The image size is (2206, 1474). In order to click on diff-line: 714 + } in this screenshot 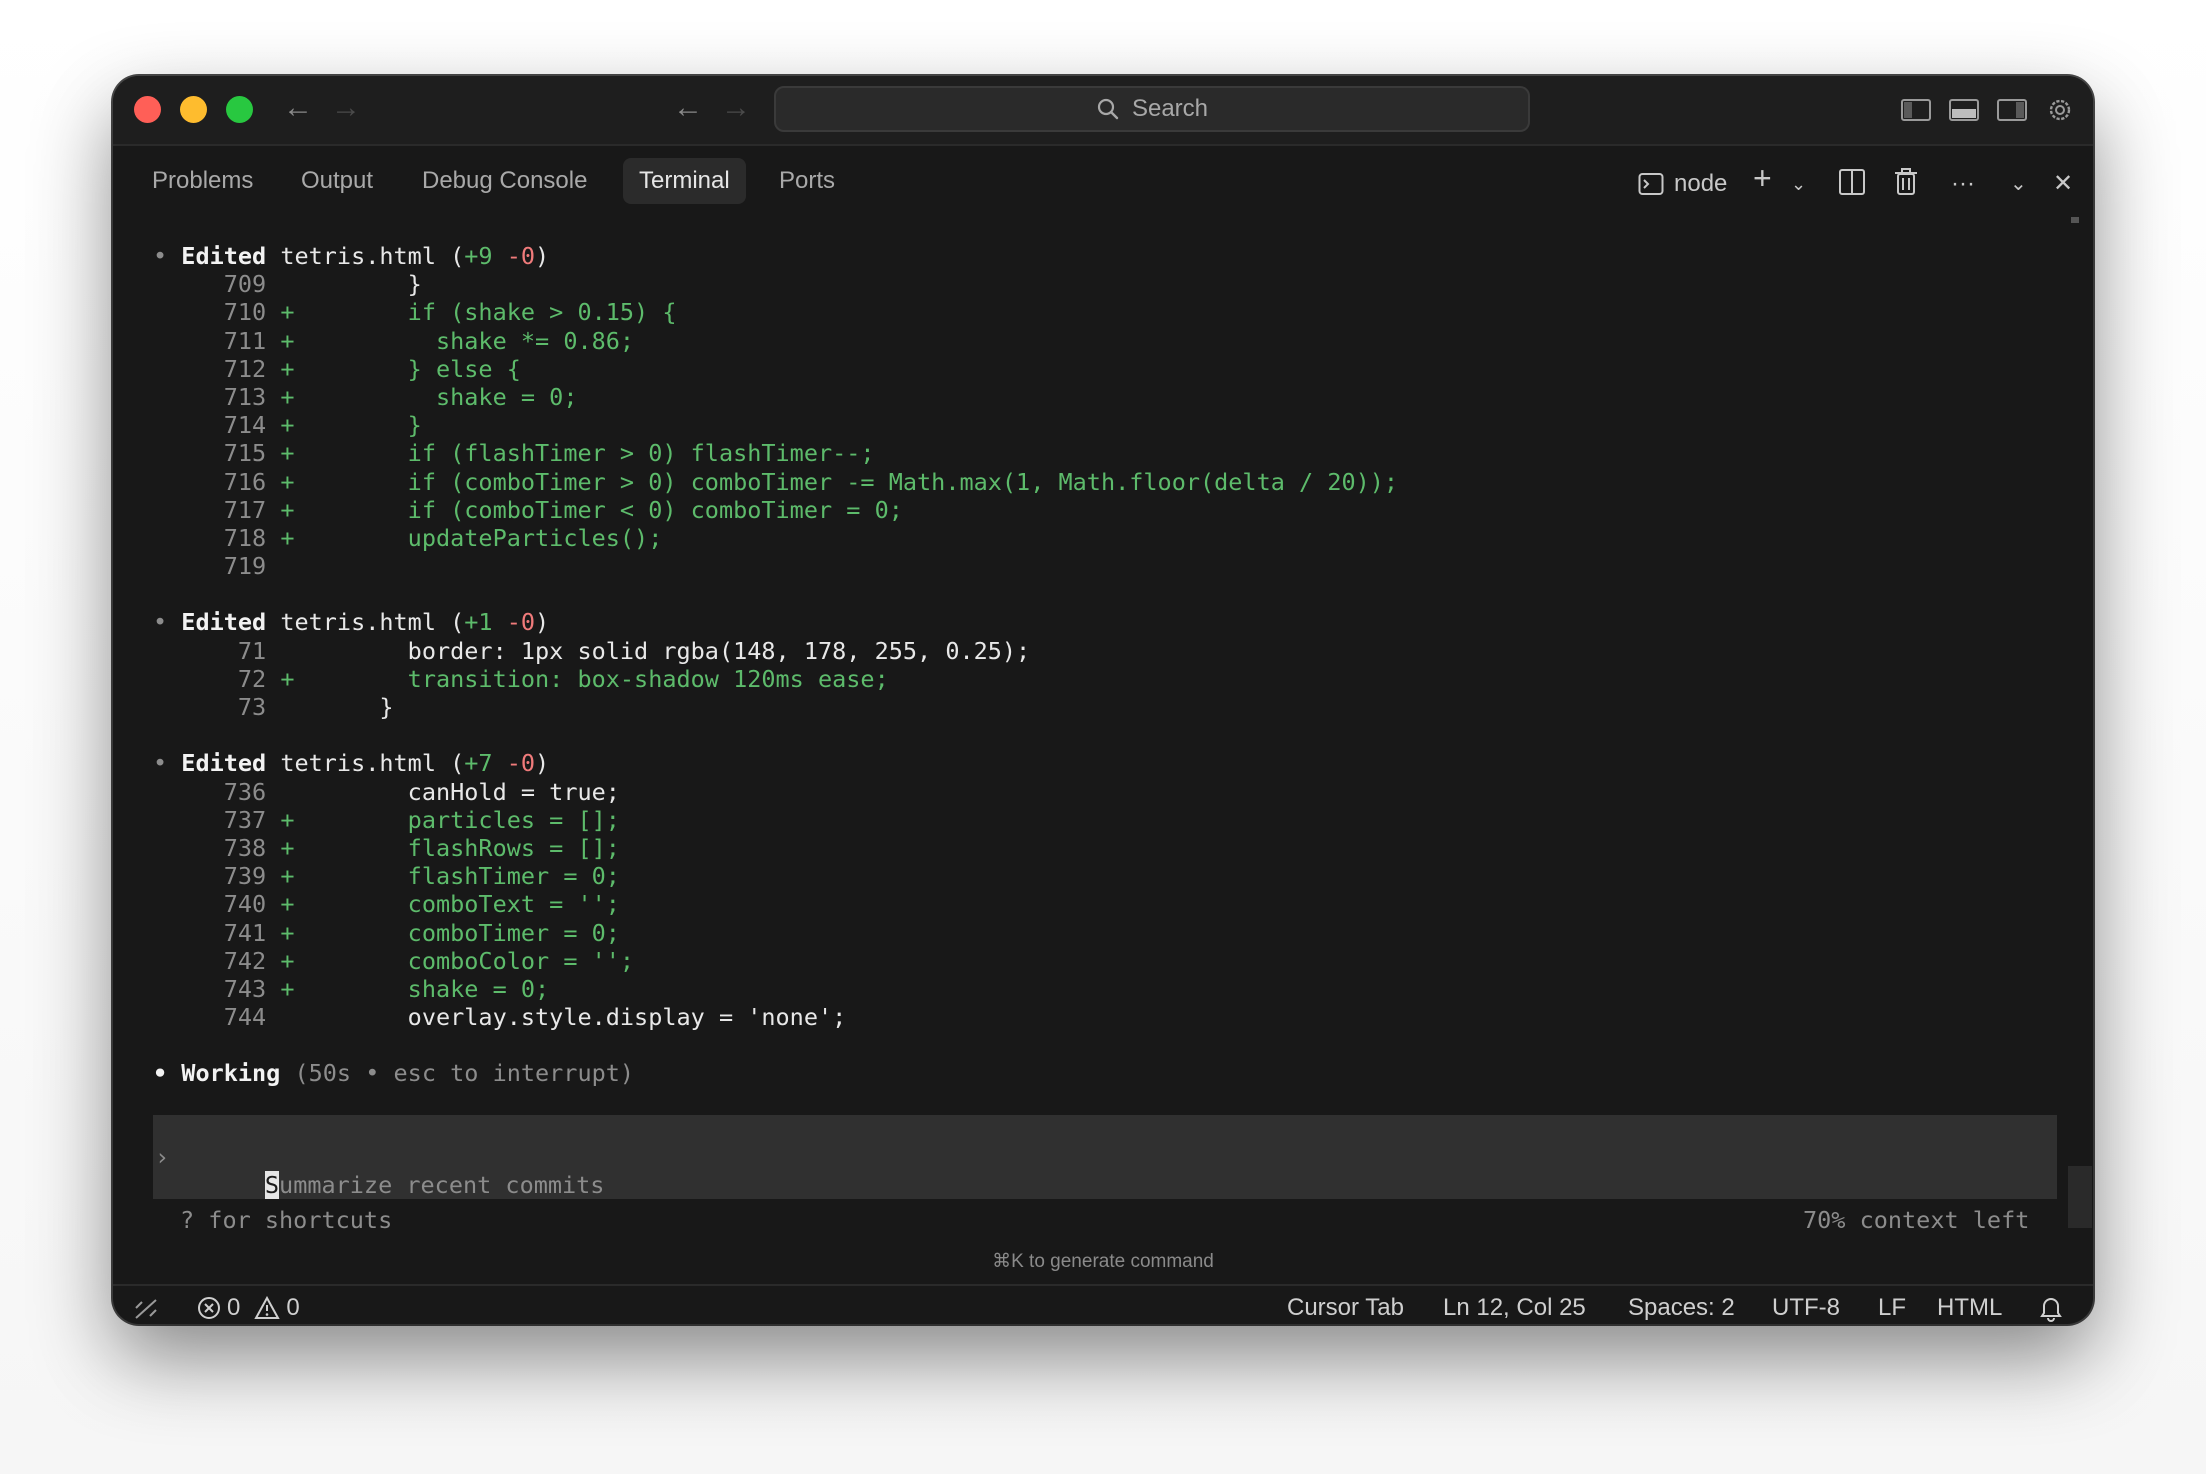, I will do `click(1103, 425)`.